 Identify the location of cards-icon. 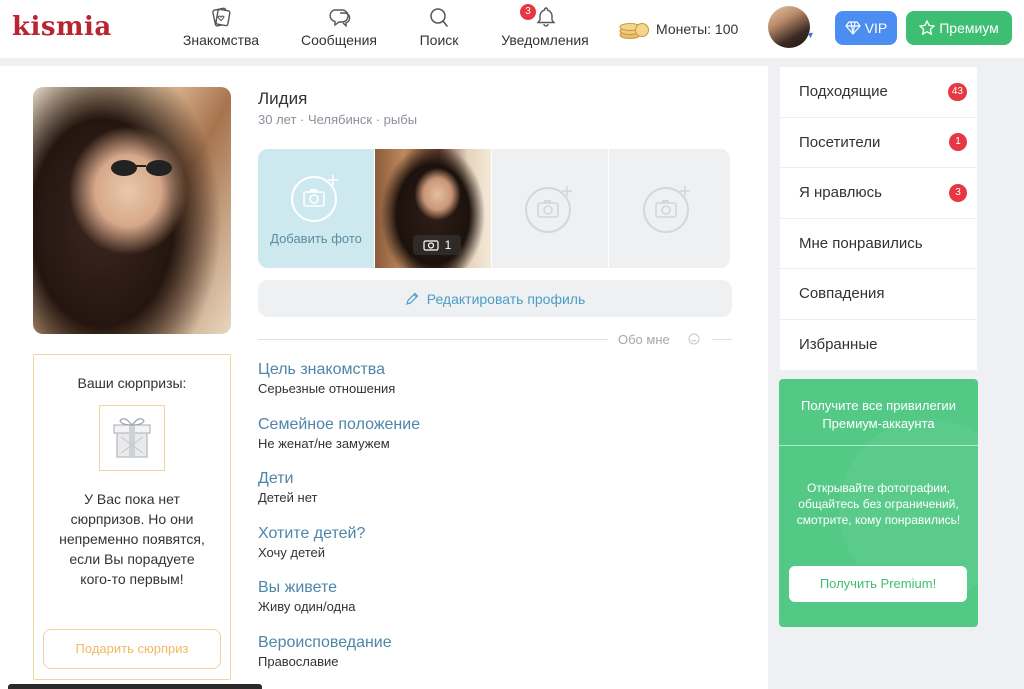
(221, 17).